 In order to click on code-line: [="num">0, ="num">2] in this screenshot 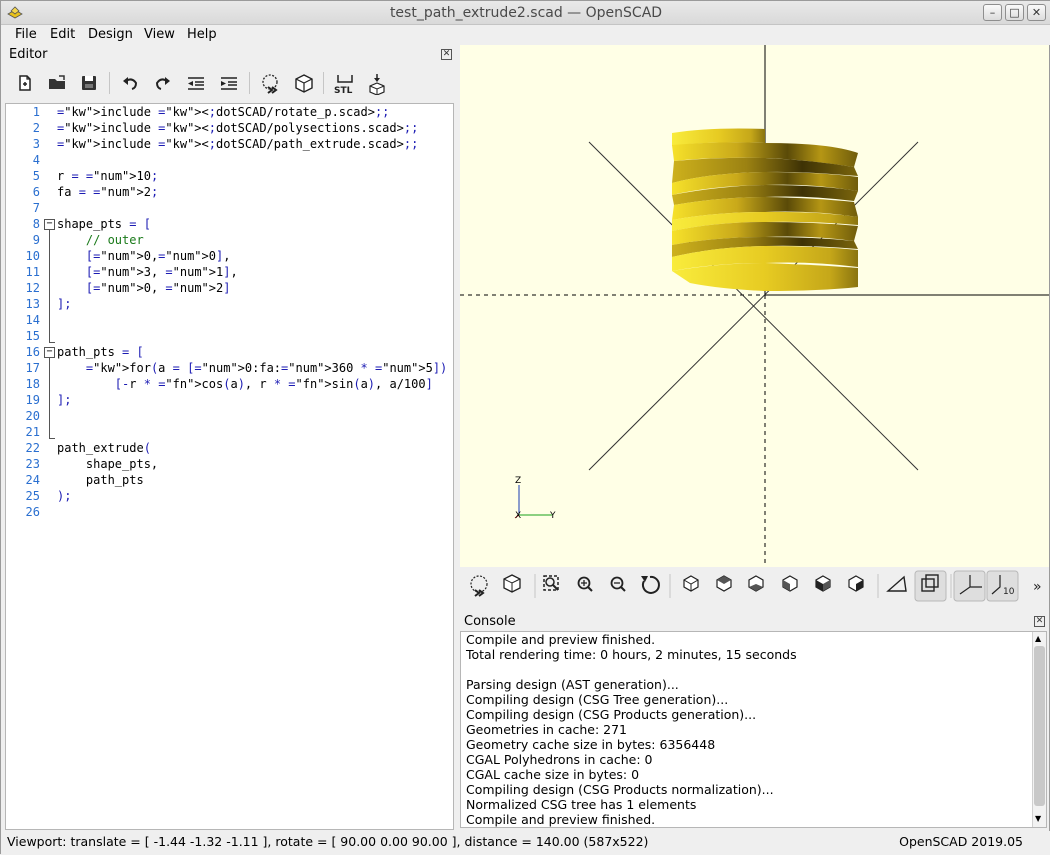, I will do `click(144, 288)`.